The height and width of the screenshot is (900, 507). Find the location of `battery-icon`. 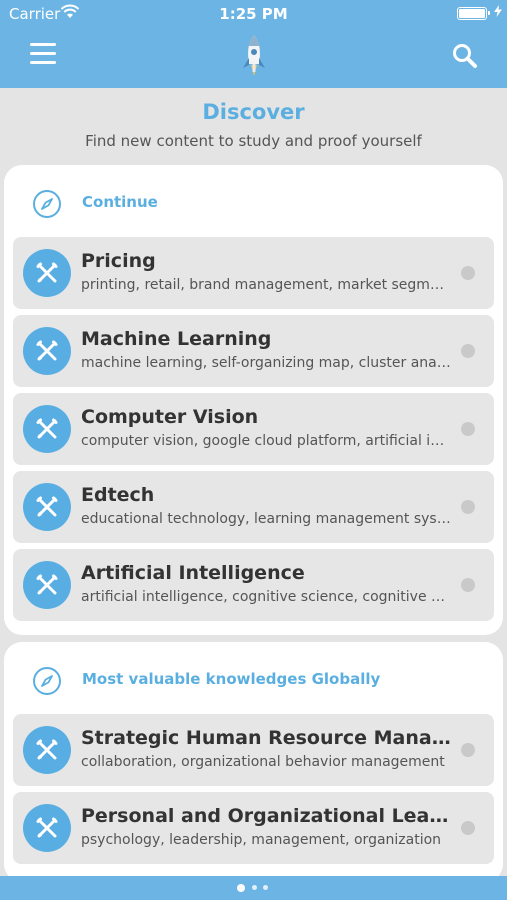

battery-icon is located at coordinates (473, 13).